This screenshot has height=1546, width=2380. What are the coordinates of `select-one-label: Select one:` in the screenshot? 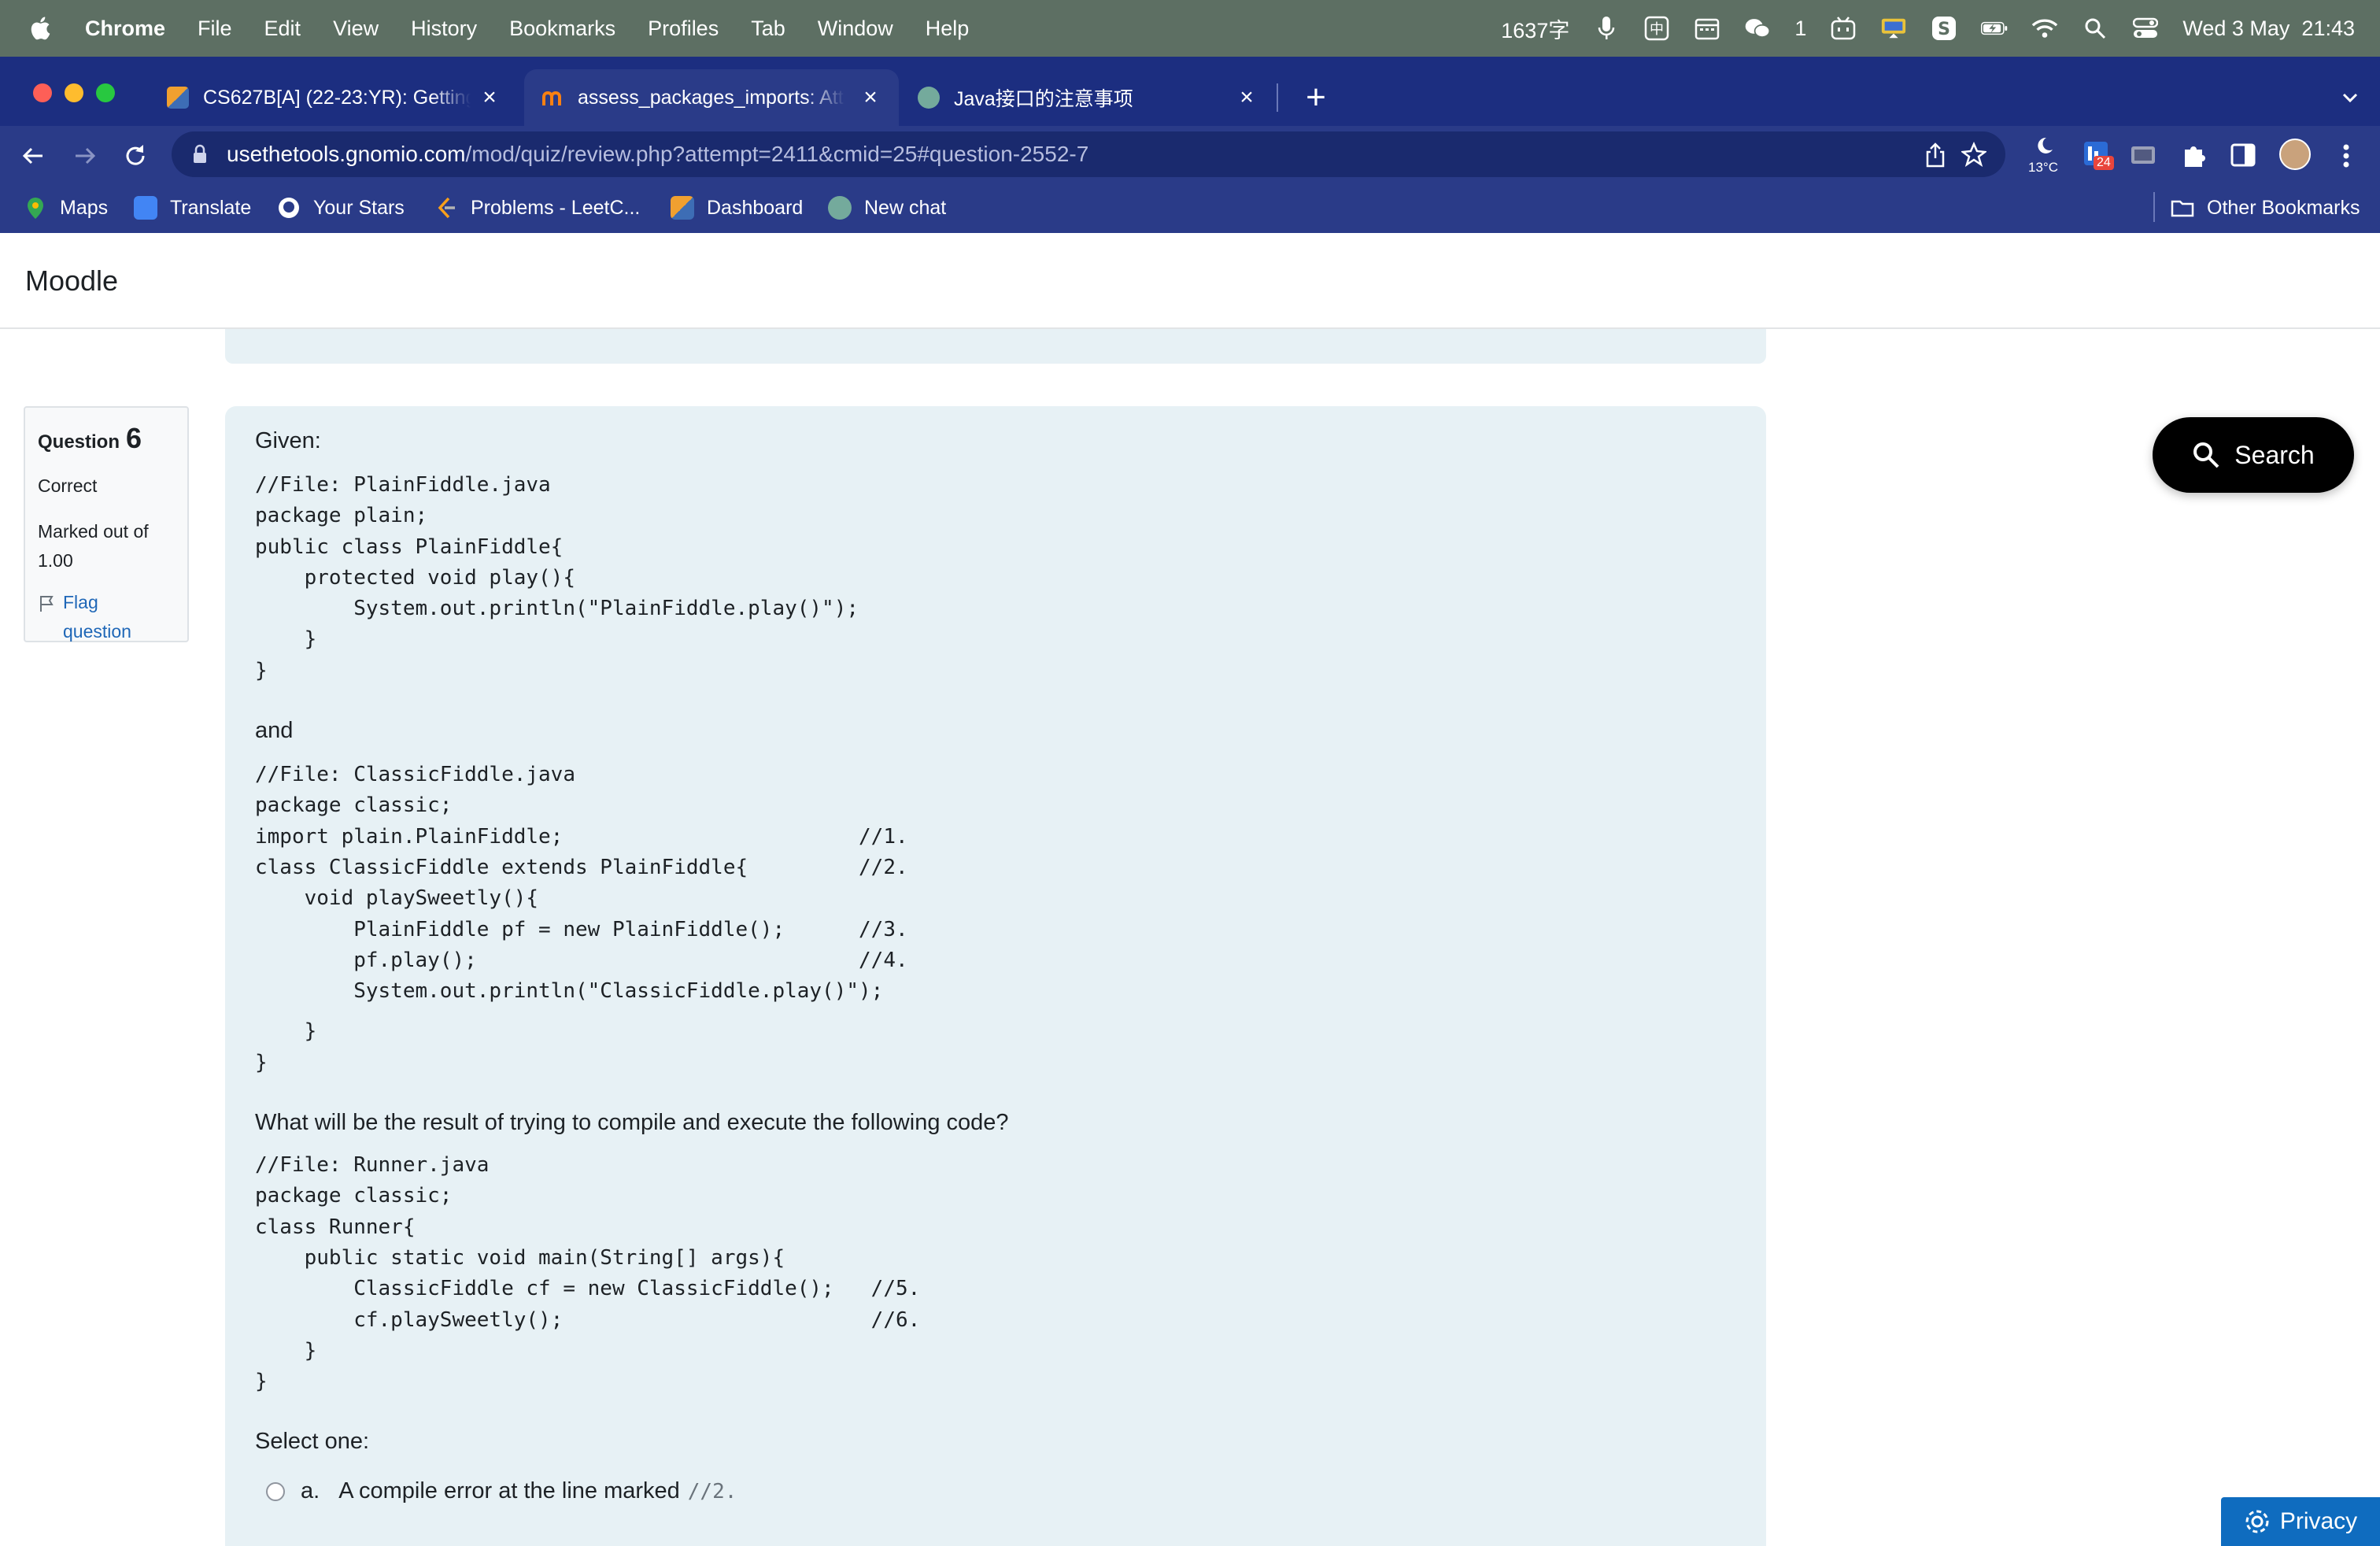 It's located at (312, 1442).